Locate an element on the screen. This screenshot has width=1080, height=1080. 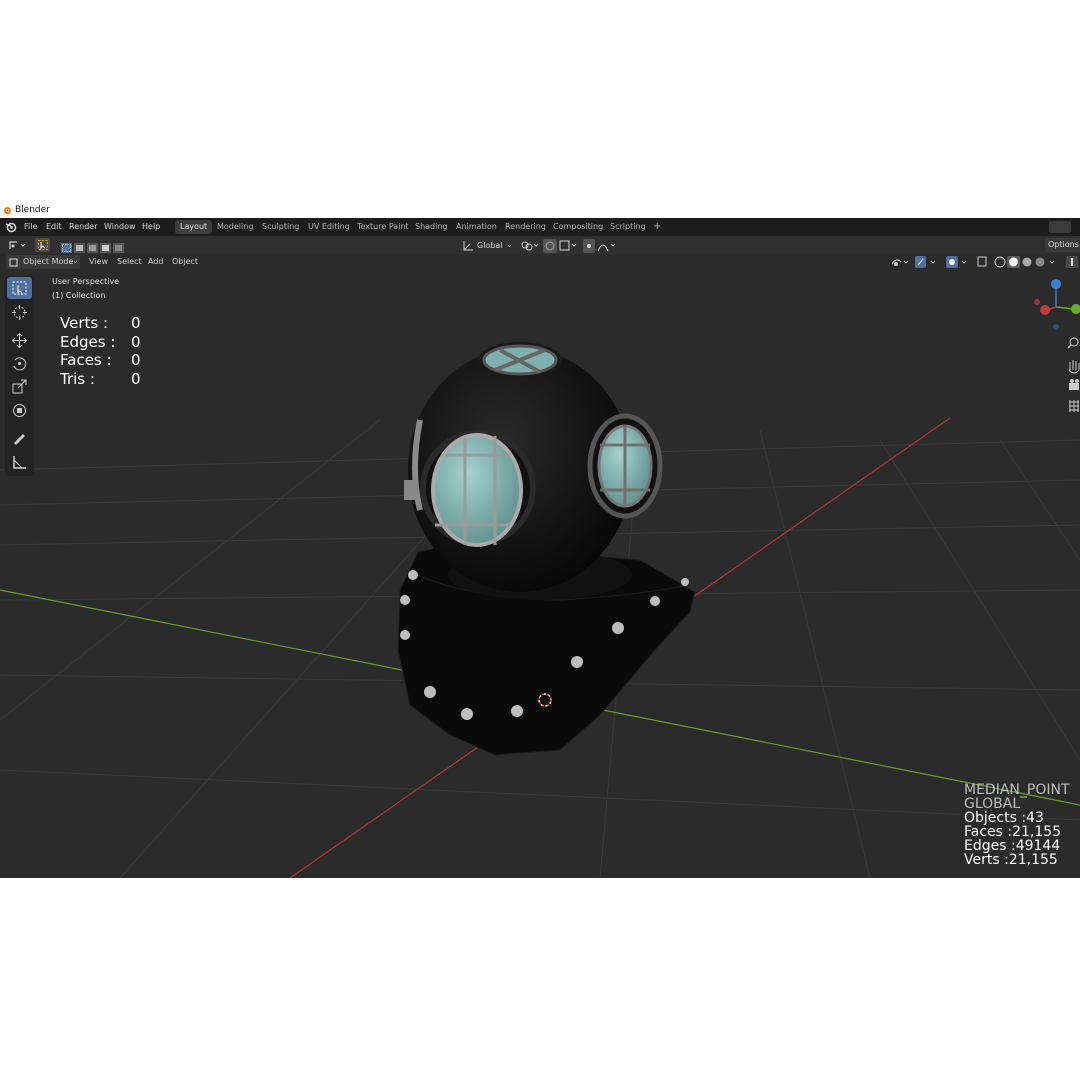
tab-modeling: Modeling is located at coordinates (235, 227).